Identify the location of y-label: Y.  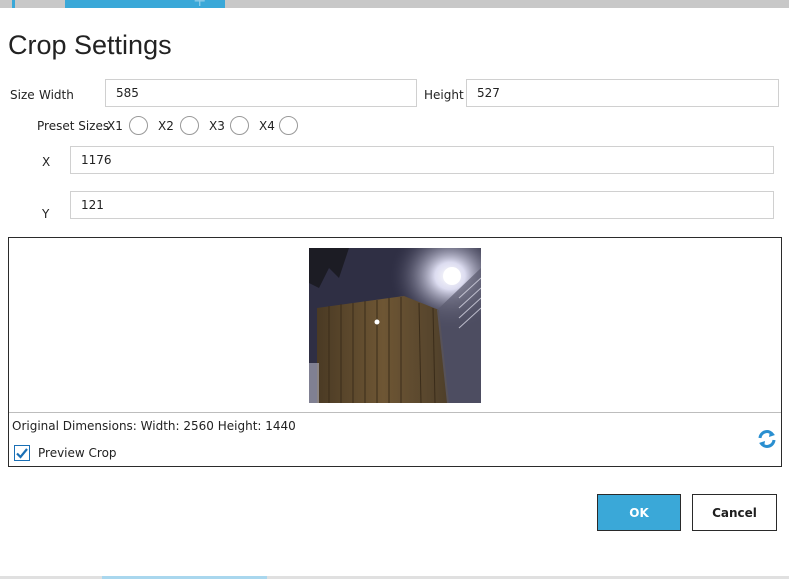
(46, 214).